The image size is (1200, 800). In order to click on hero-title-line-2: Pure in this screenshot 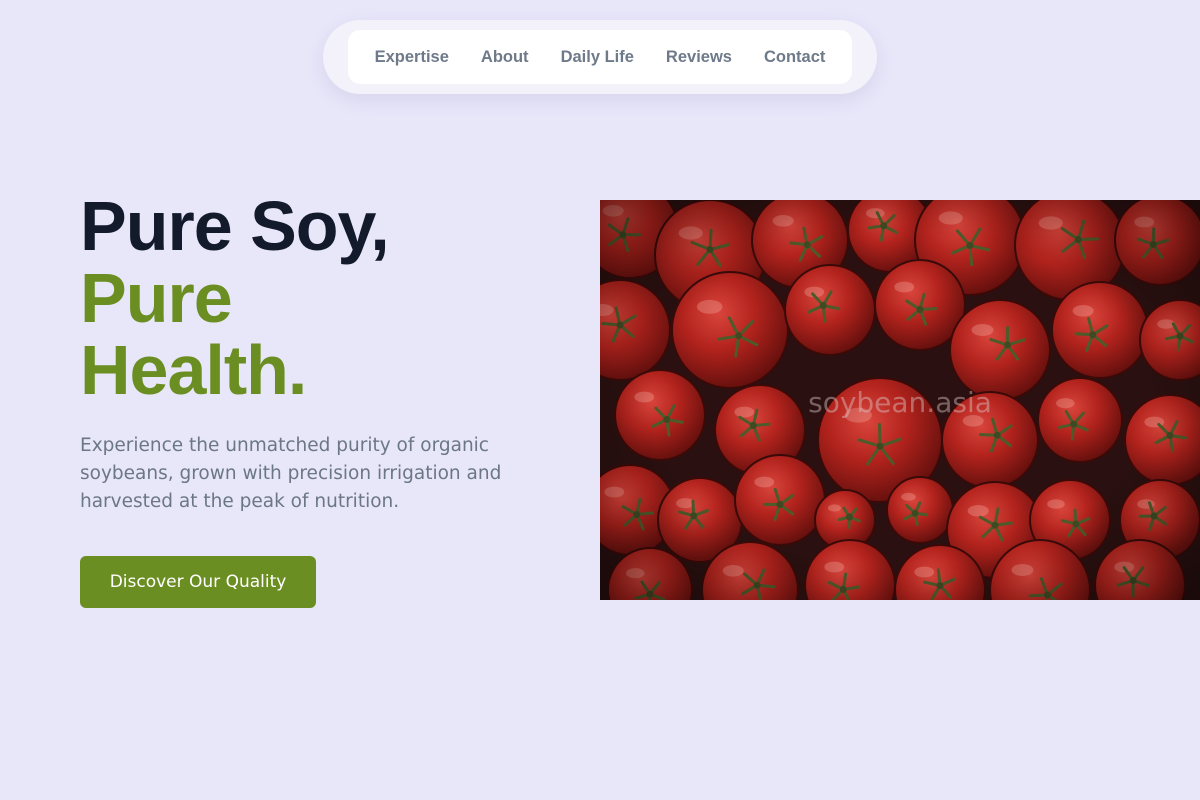, I will do `click(156, 298)`.